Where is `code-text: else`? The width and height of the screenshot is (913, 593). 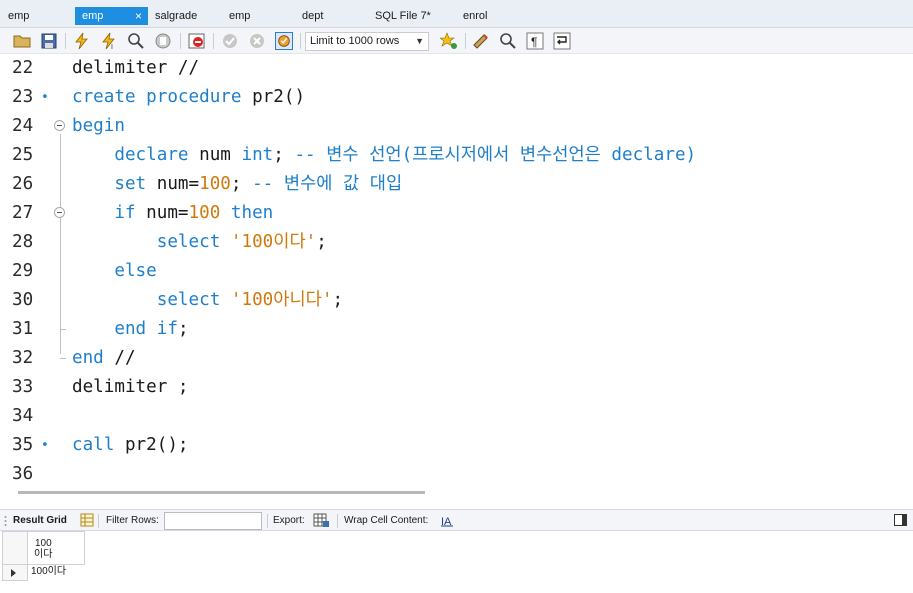 code-text: else is located at coordinates (114, 271).